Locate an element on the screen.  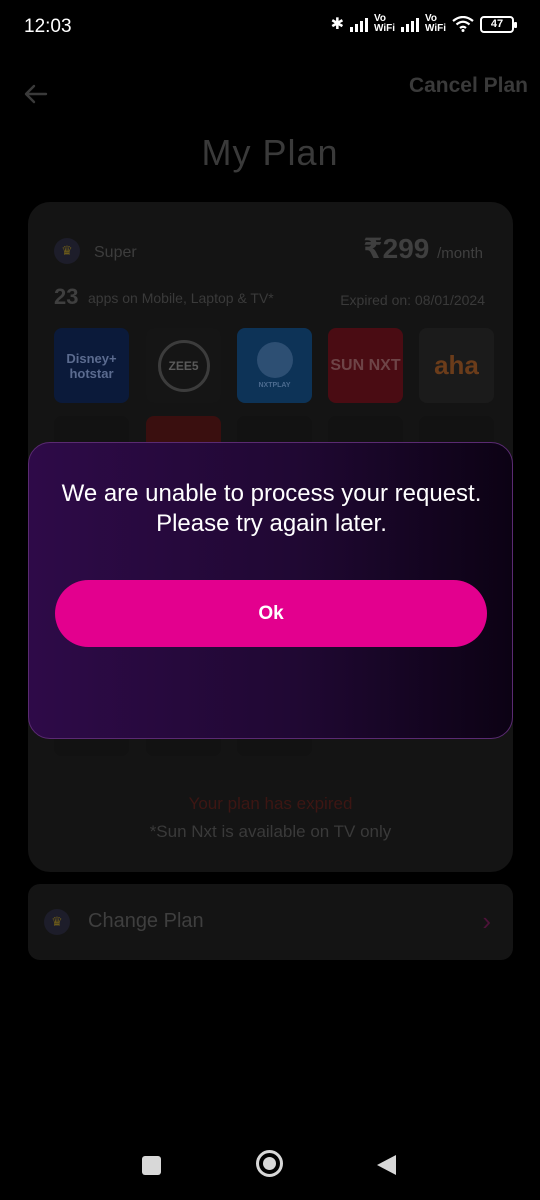
expiry-date: Expired on: 08/01/2024 is located at coordinates (412, 300).